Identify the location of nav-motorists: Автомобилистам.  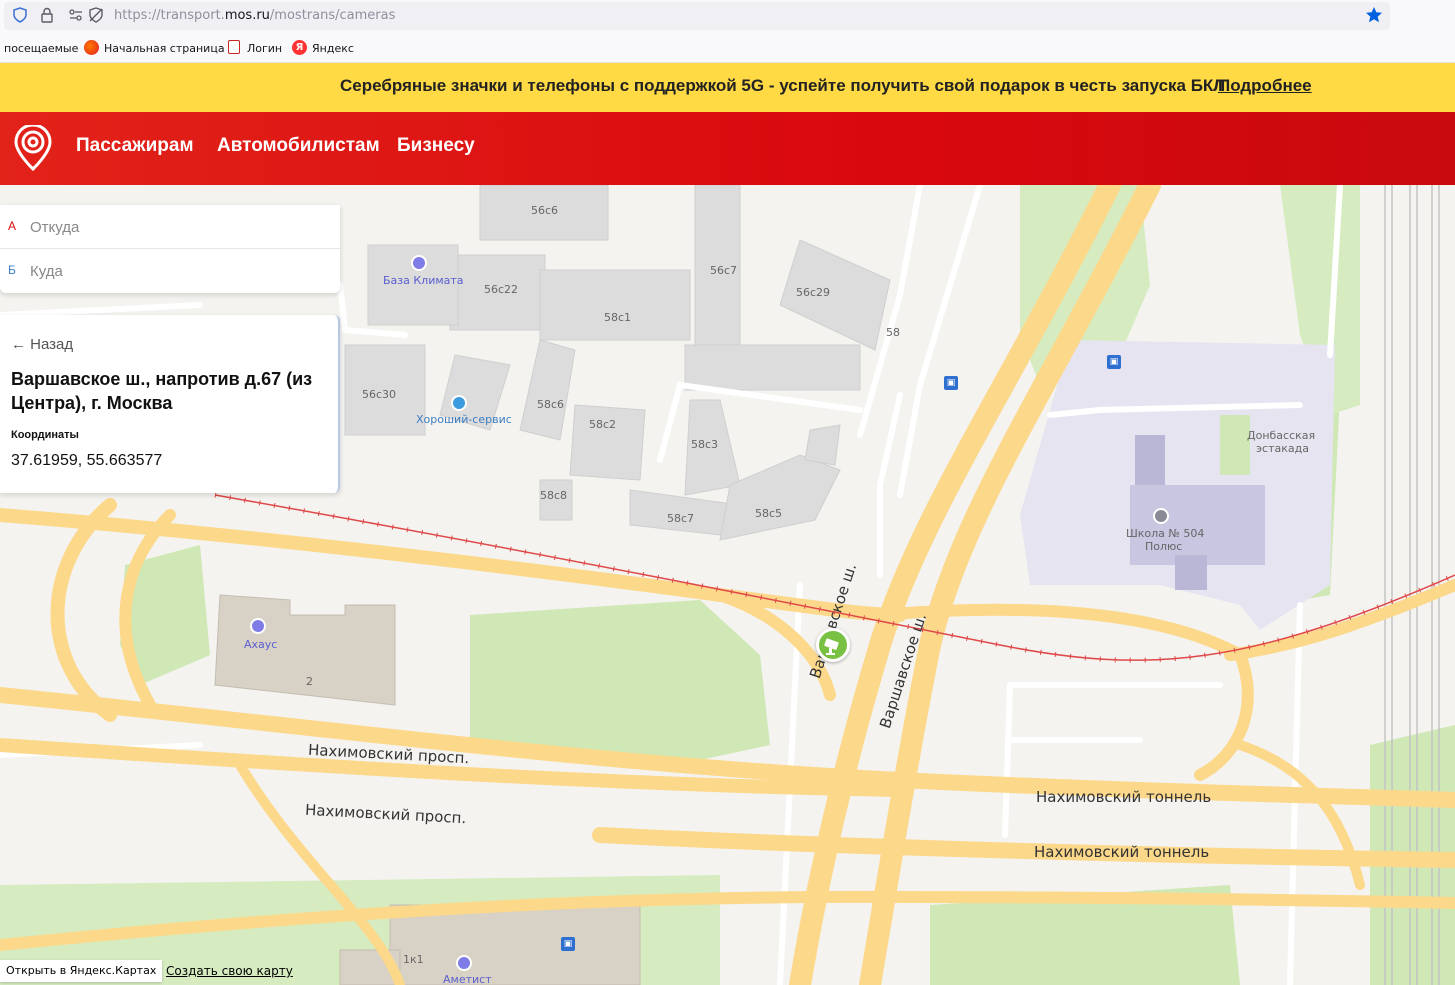
(298, 146).